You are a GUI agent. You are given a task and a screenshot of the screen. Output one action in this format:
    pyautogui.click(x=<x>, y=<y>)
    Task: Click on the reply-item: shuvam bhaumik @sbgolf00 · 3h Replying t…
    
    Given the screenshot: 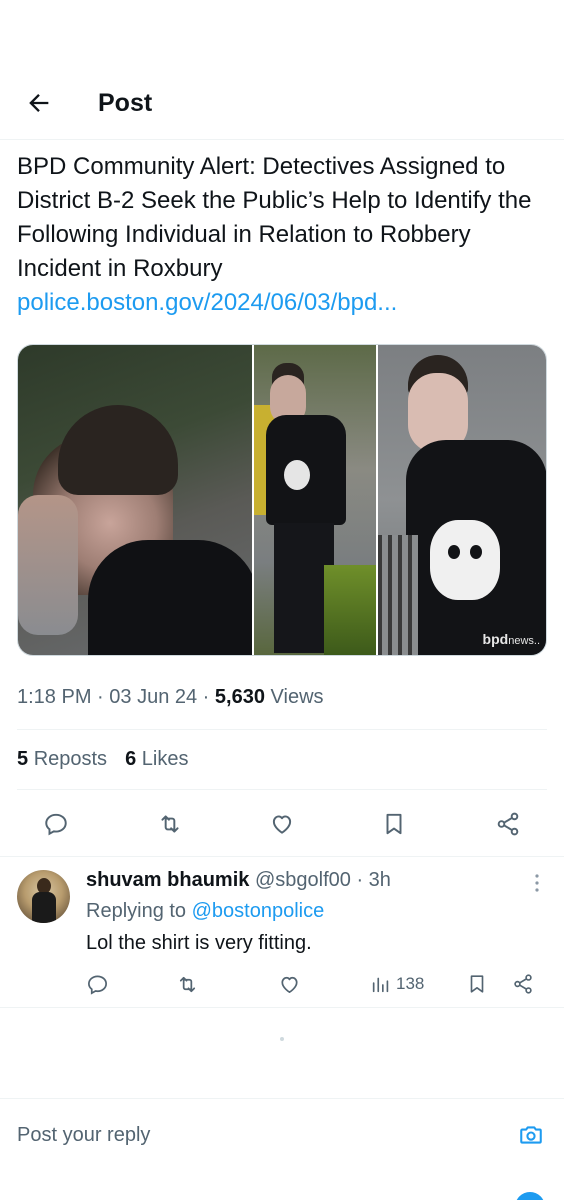 What is the action you would take?
    pyautogui.click(x=282, y=932)
    